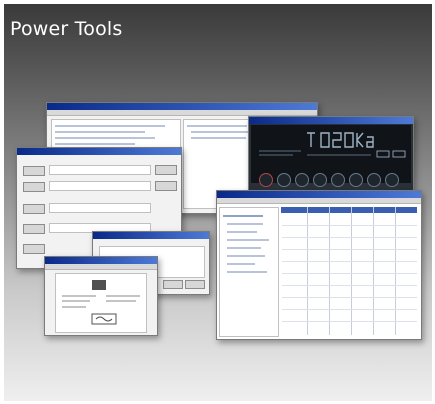  I want to click on screenshot-window-document, so click(101, 296).